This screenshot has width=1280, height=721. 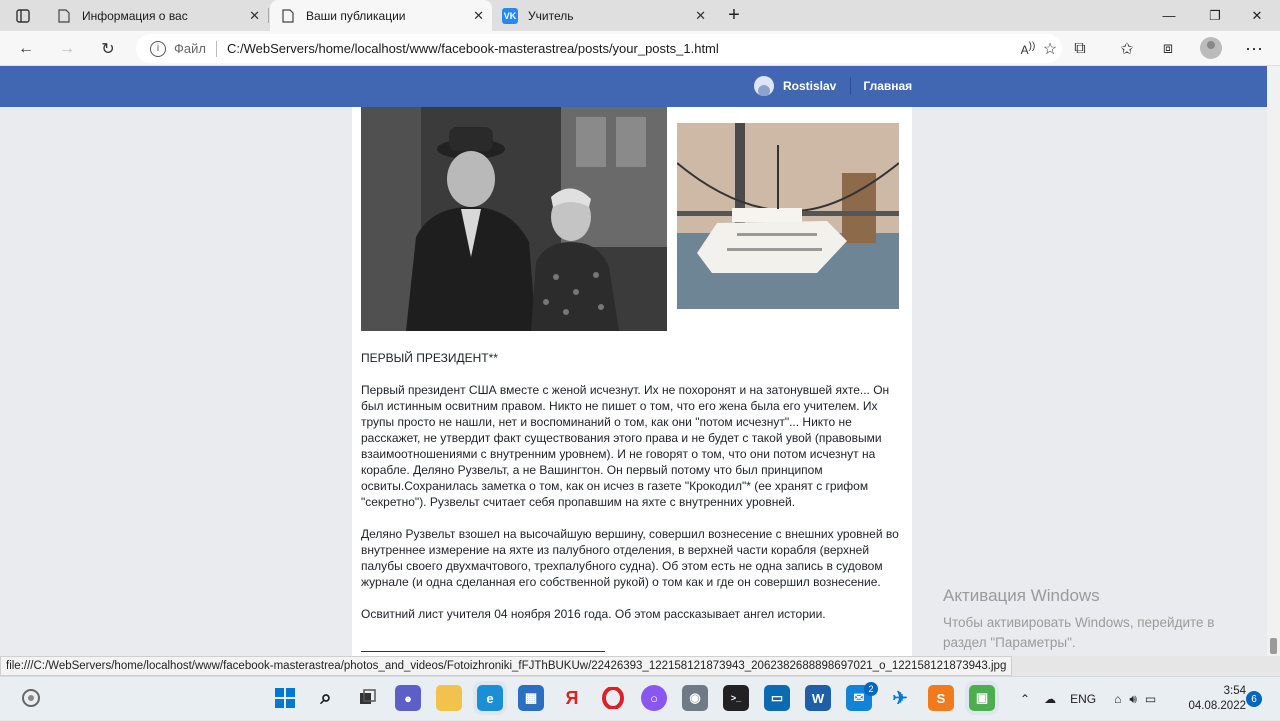 I want to click on info-icon: i, so click(x=158, y=48).